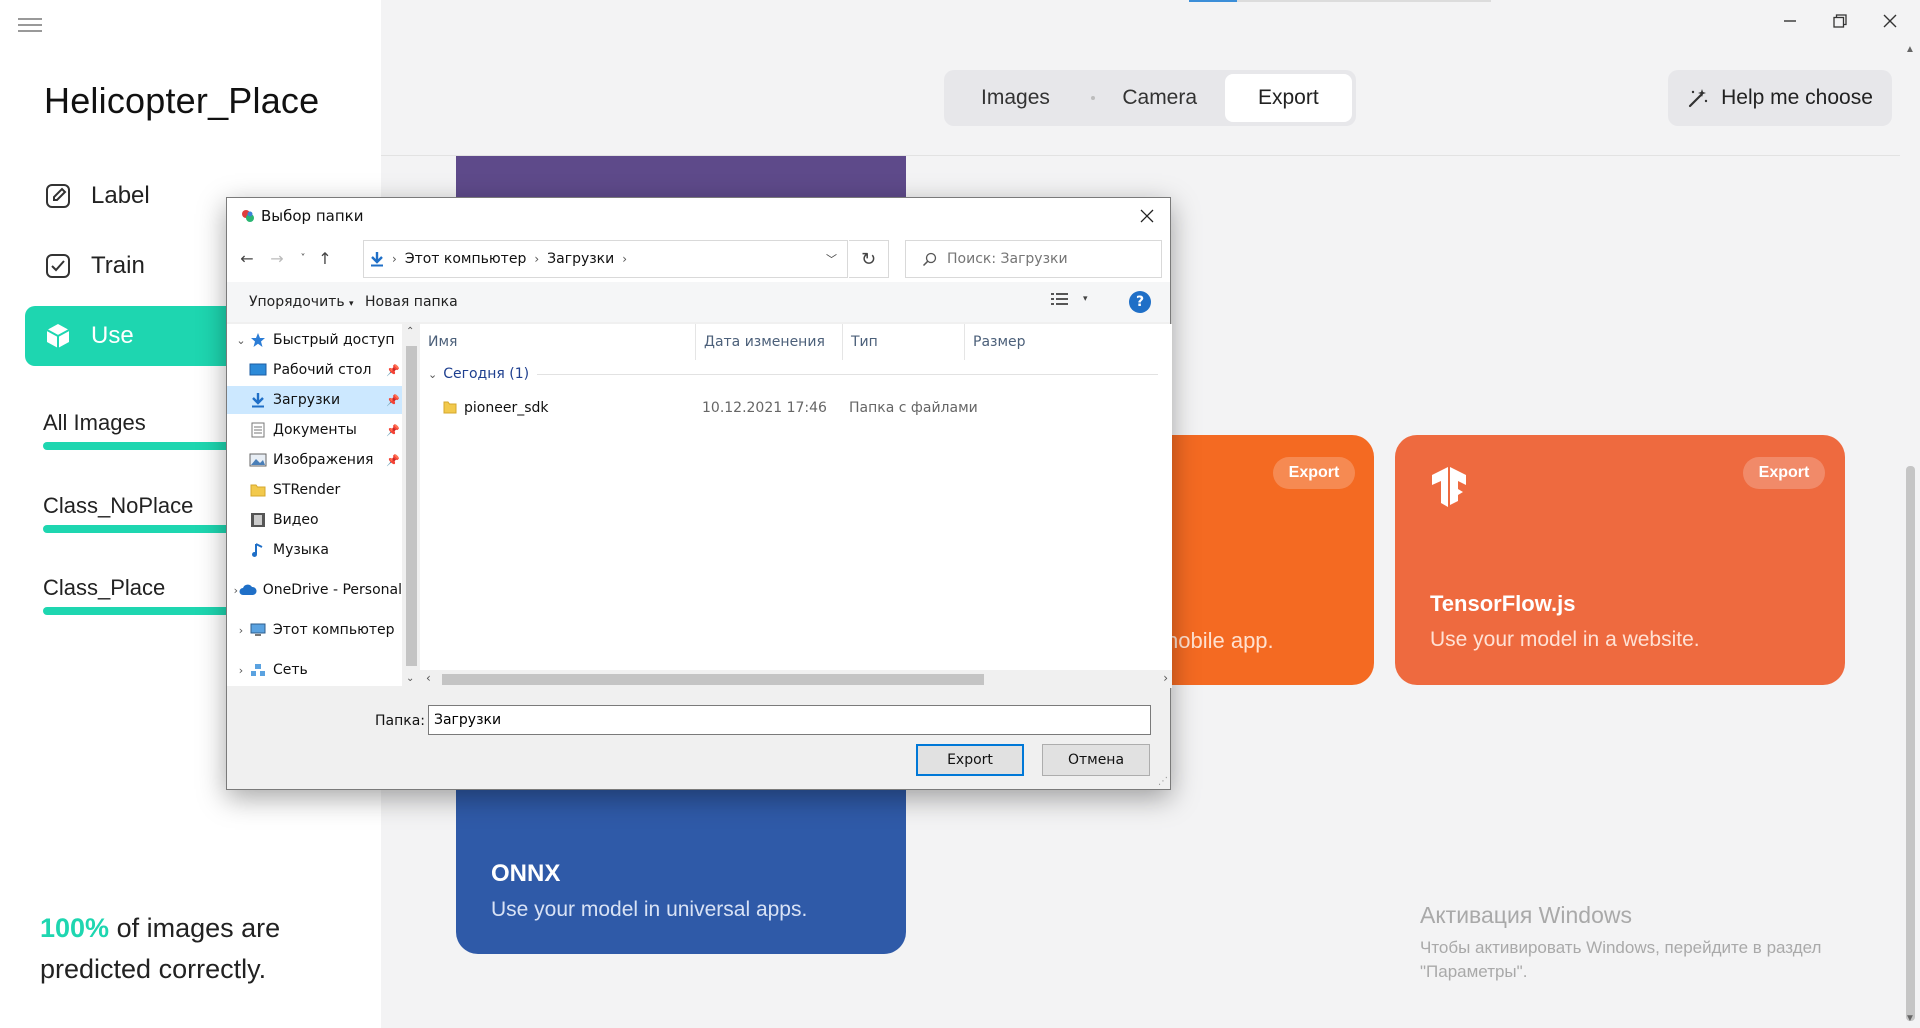 The width and height of the screenshot is (1920, 1028). Describe the element at coordinates (314, 430) in the screenshot. I see `tree-item-documents: Документы 📌` at that location.